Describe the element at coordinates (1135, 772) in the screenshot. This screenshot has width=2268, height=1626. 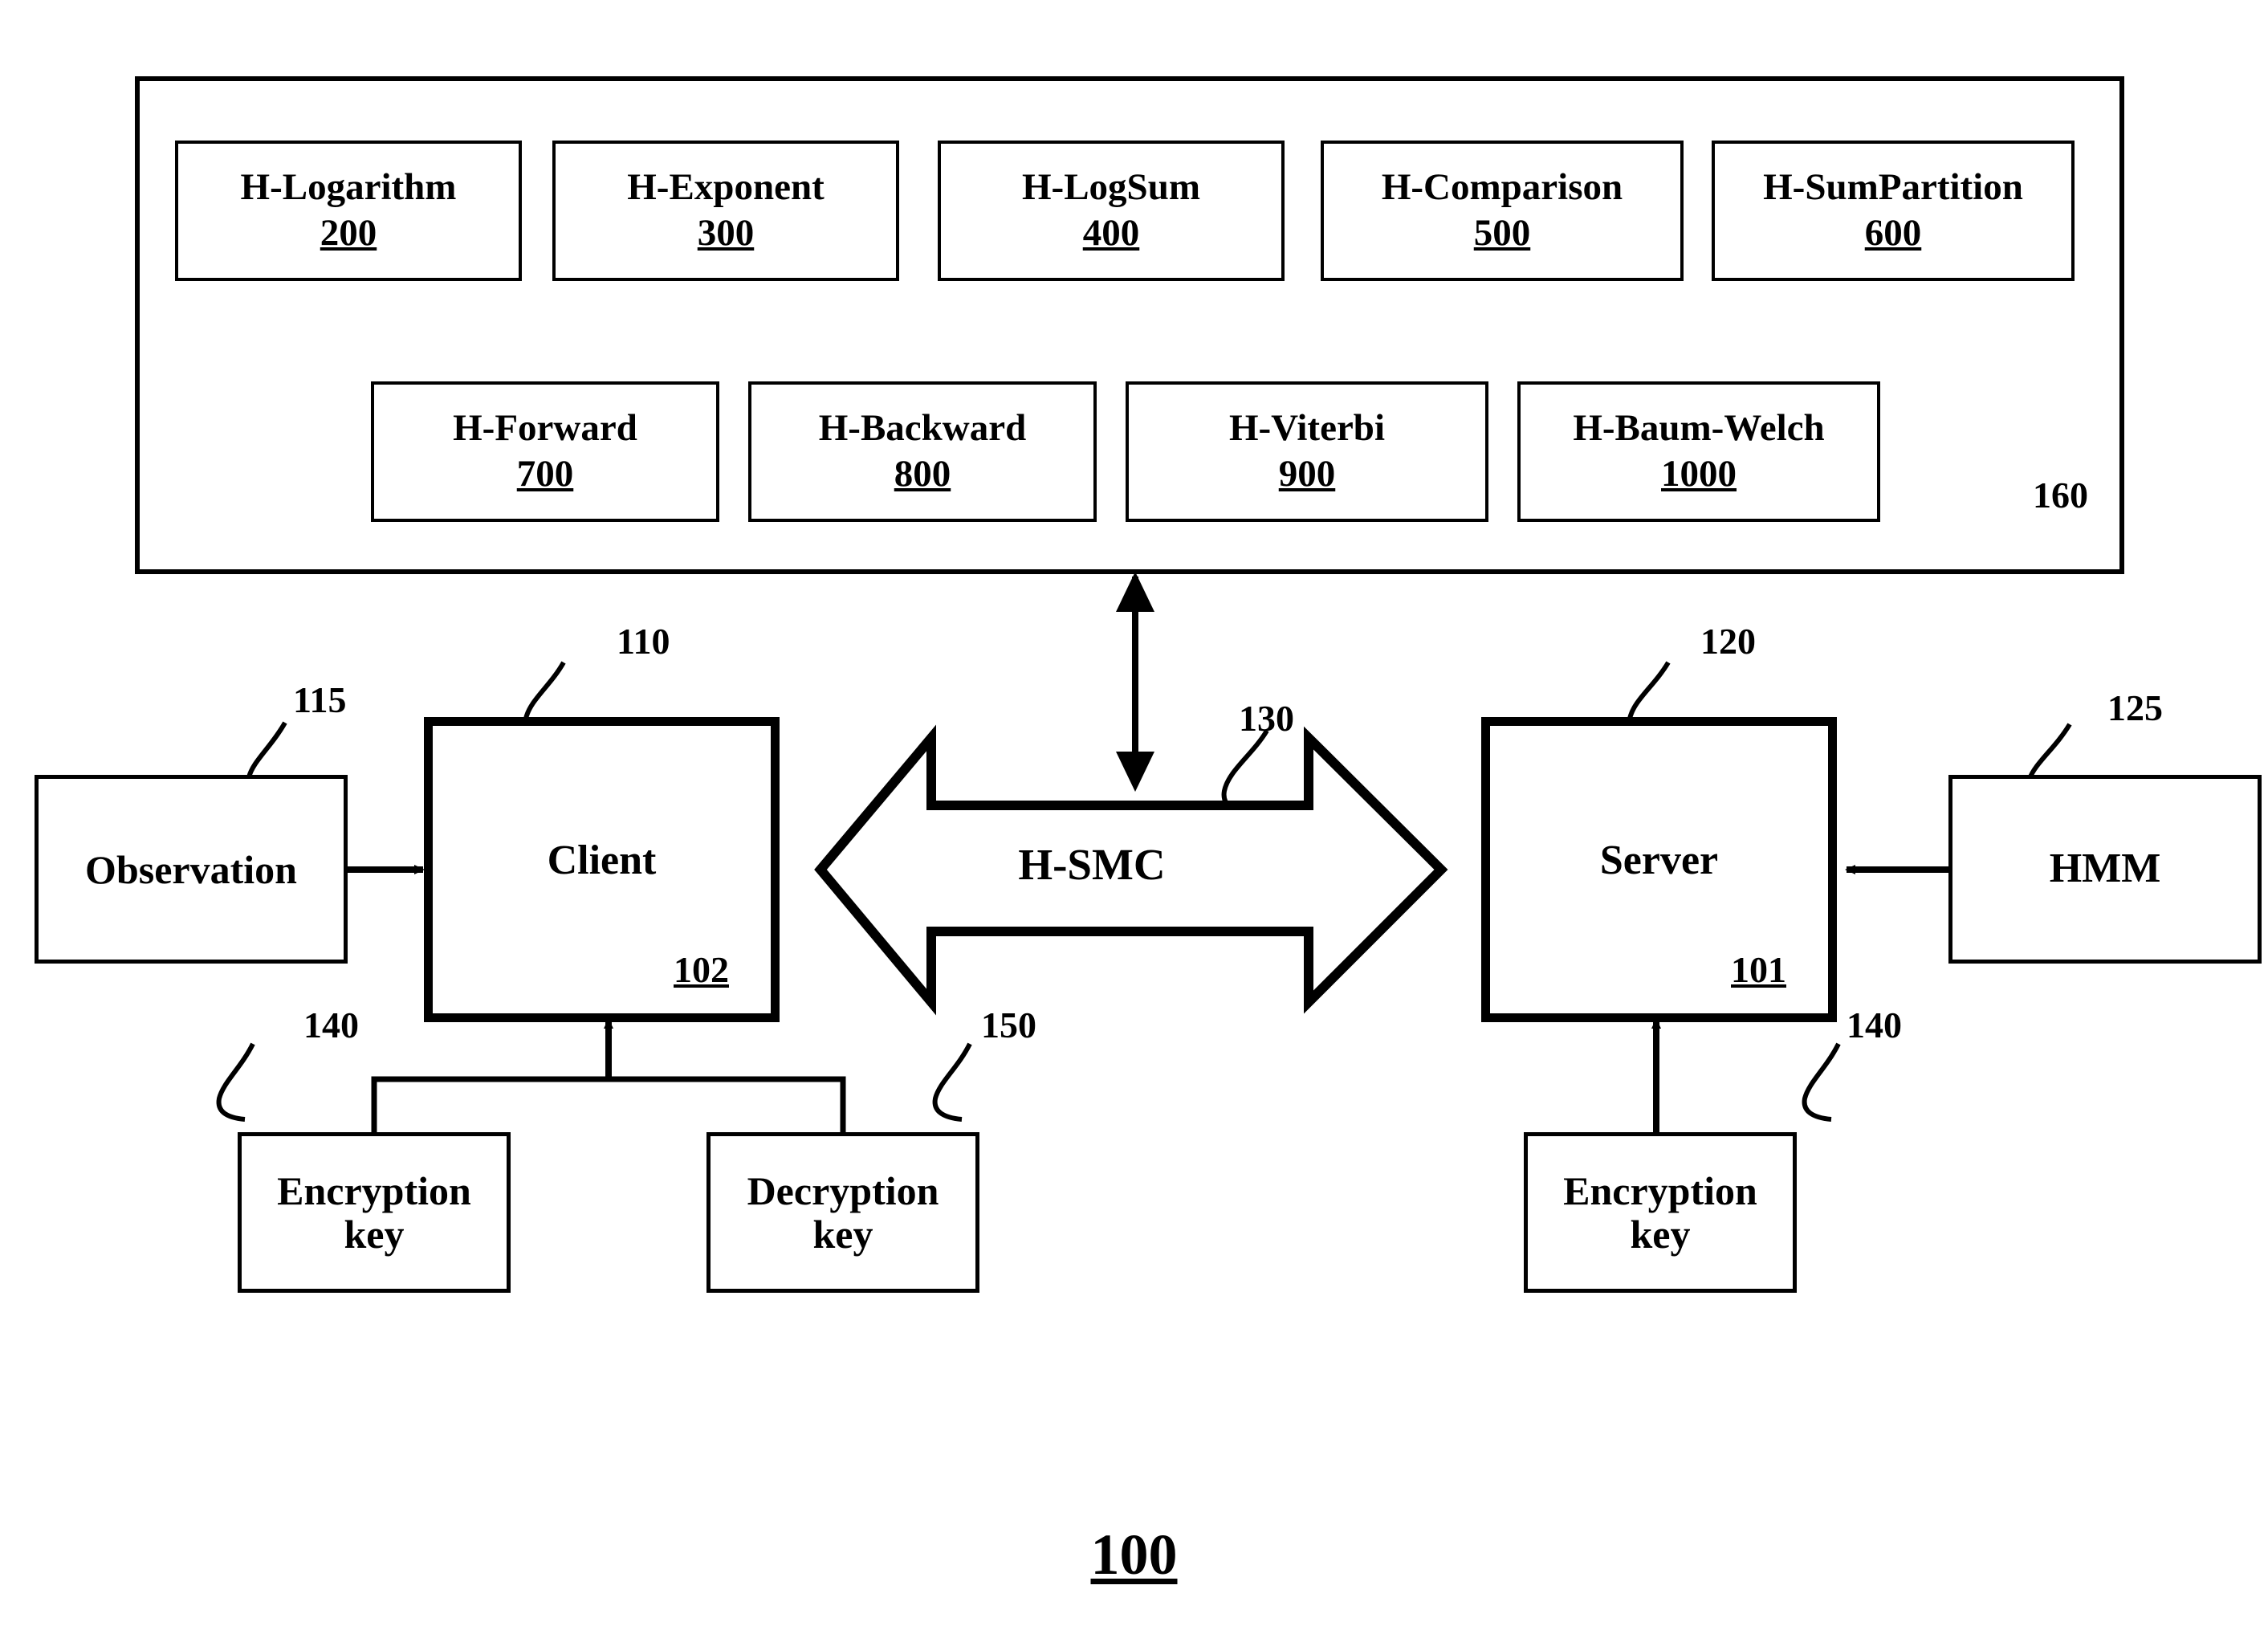
I see `arrowhead-down-hsmc` at that location.